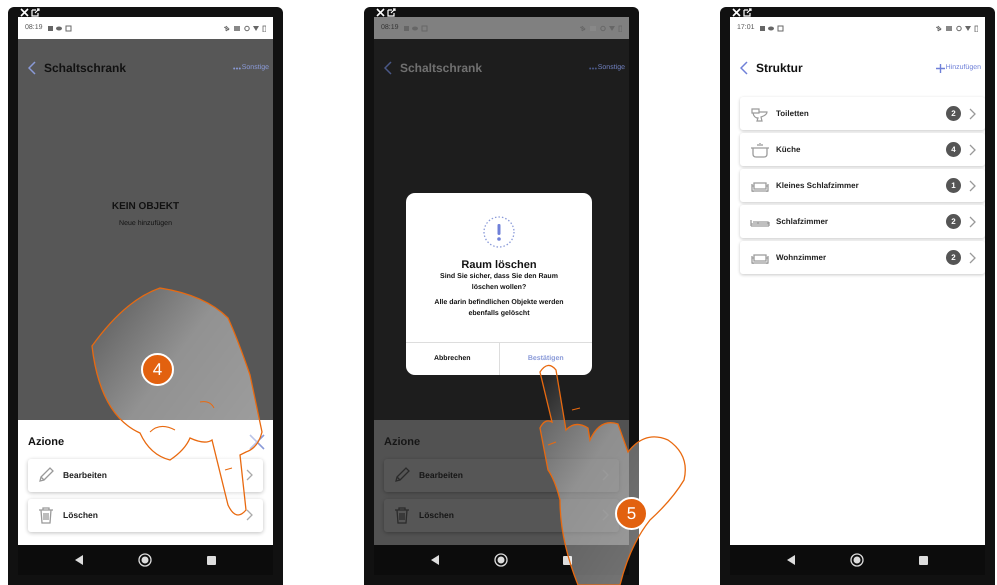 The height and width of the screenshot is (585, 997). What do you see at coordinates (145, 515) in the screenshot?
I see `action-row: Löschen` at bounding box center [145, 515].